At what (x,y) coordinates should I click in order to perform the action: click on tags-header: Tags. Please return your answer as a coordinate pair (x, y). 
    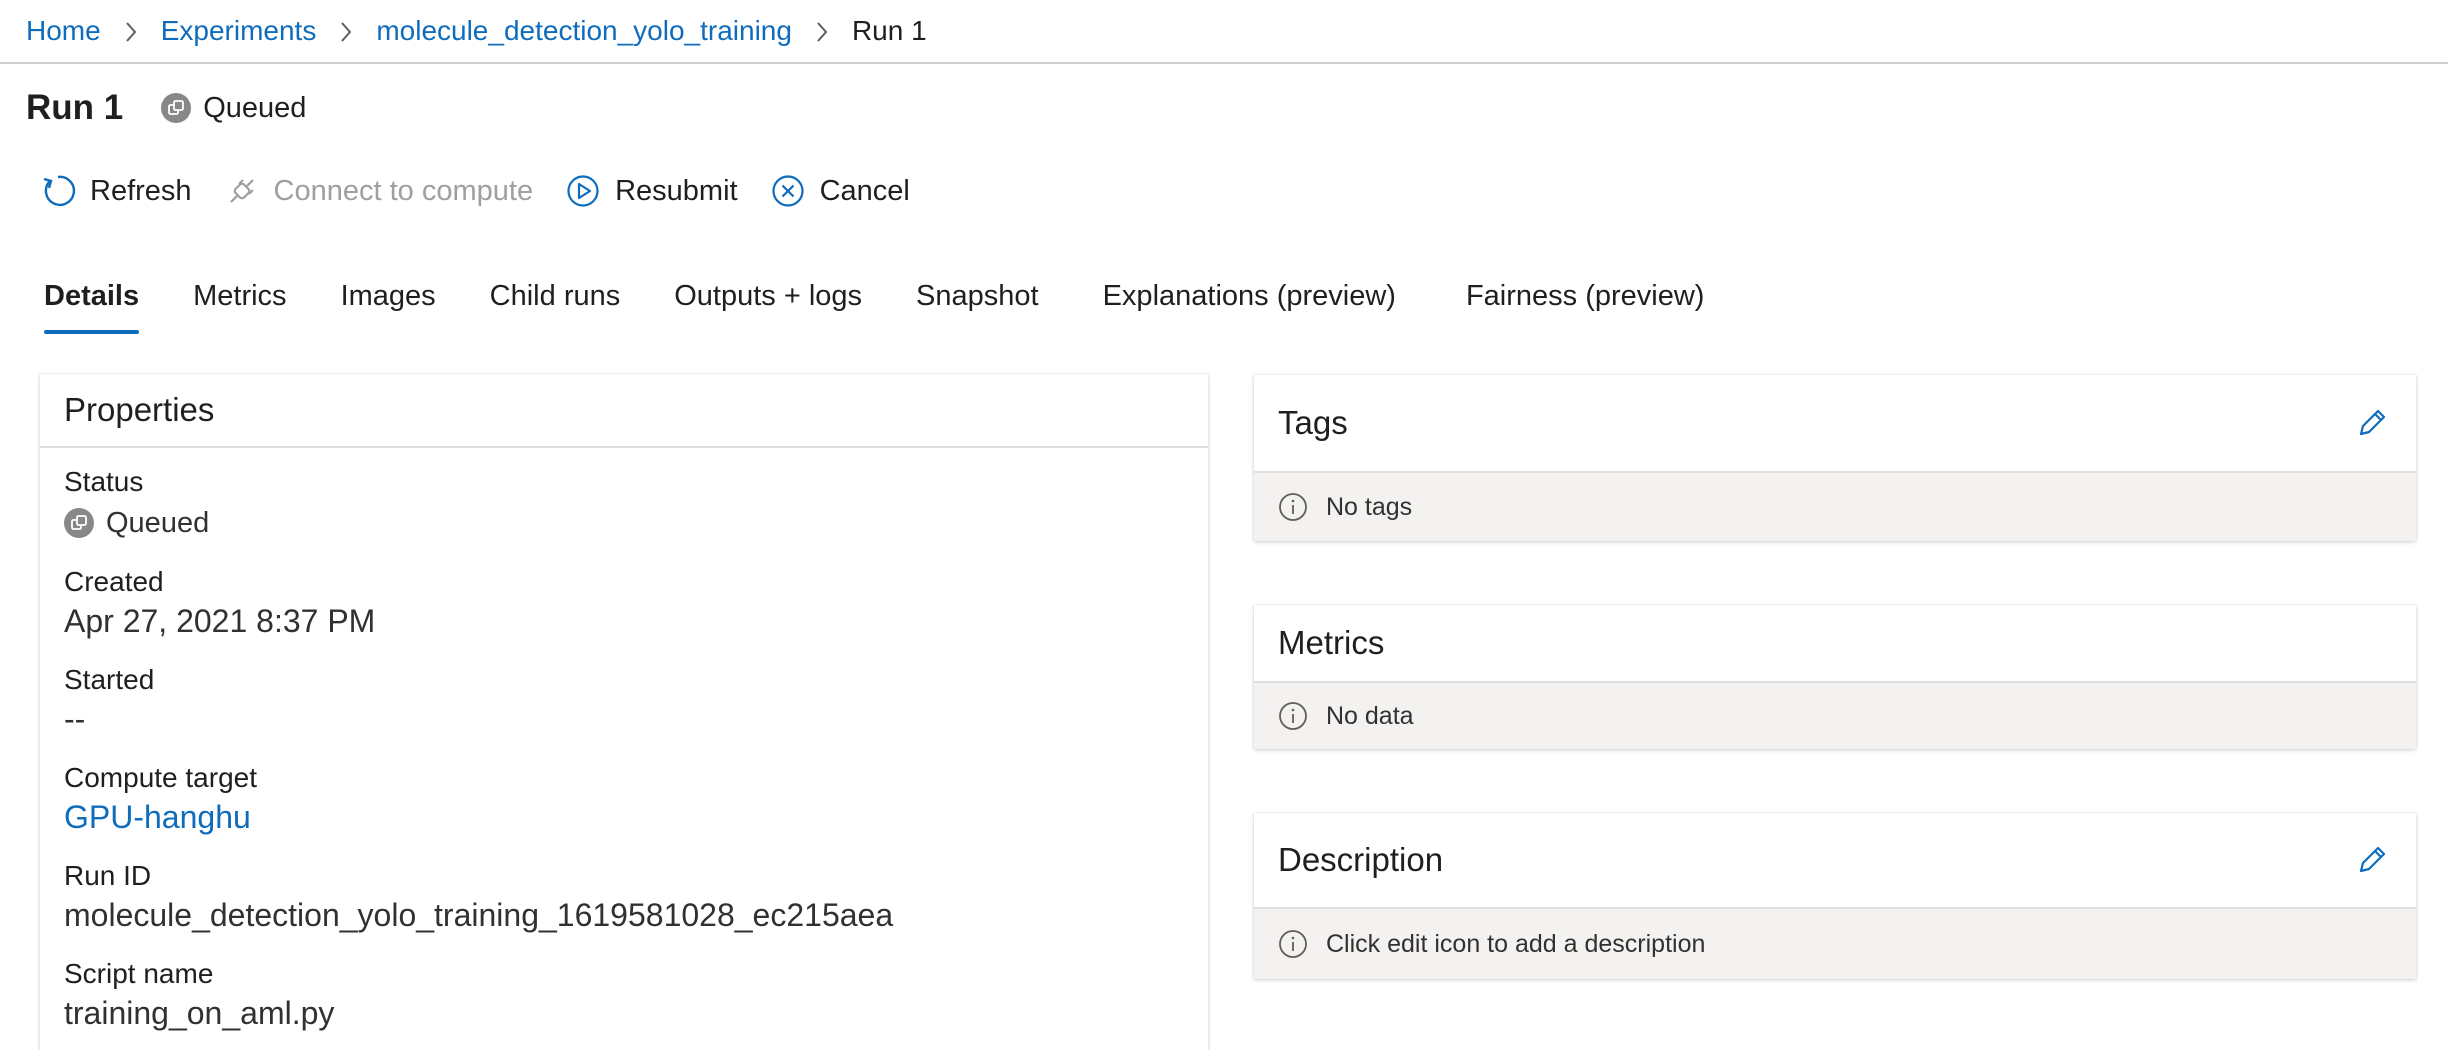
    Looking at the image, I should click on (1835, 424).